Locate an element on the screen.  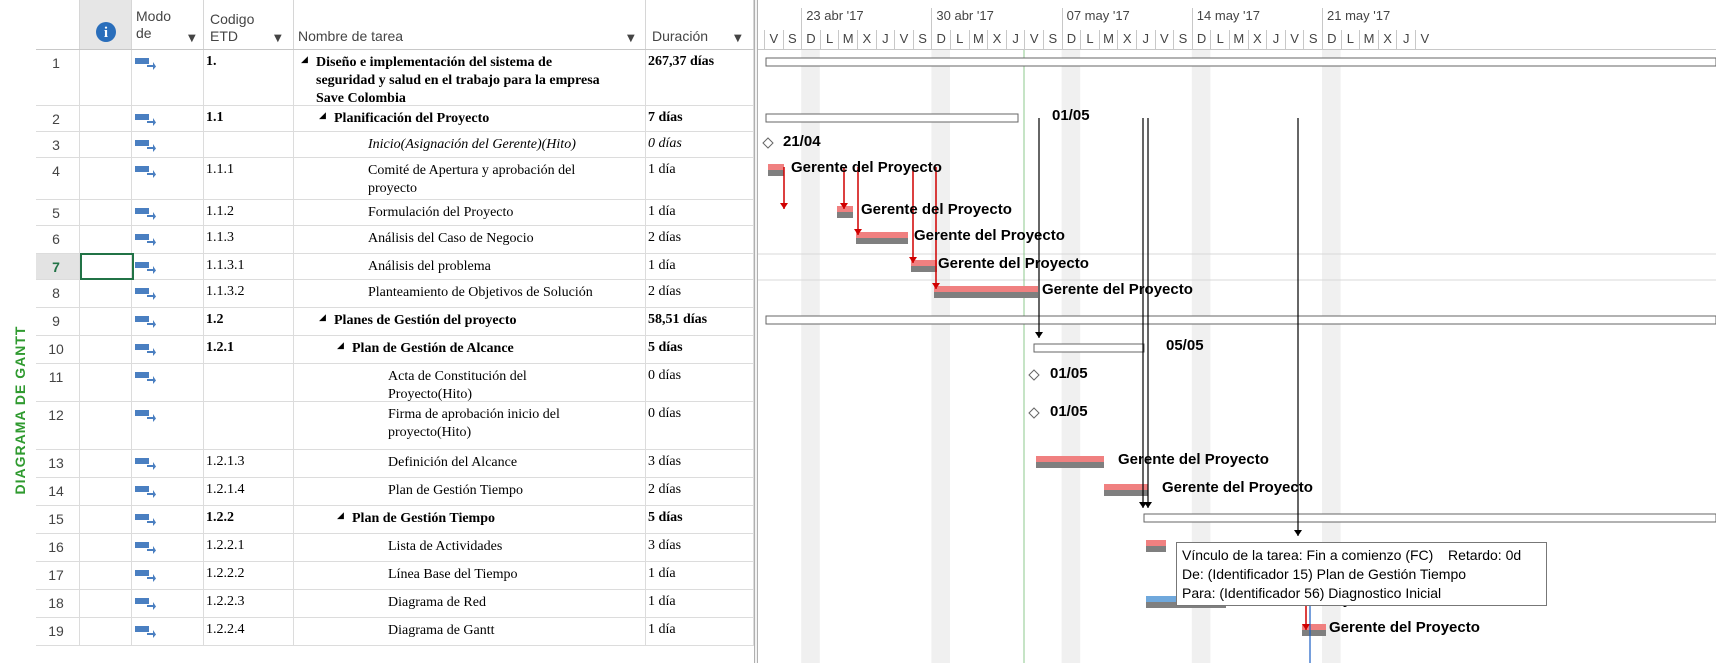
row-number-cell: 9 is located at coordinates (58, 321).